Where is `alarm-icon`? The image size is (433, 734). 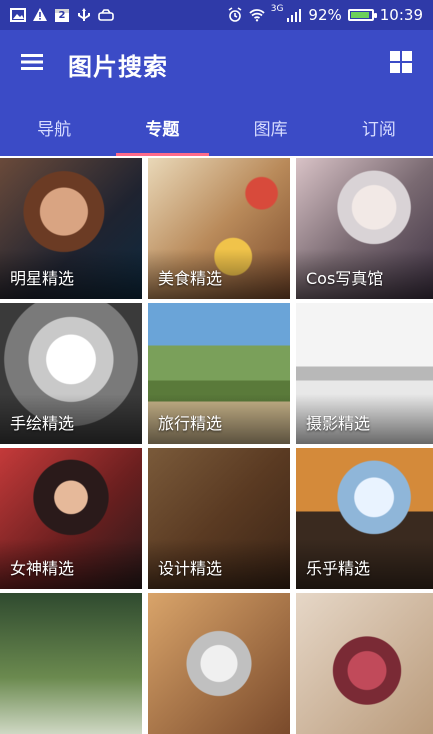
alarm-icon is located at coordinates (235, 15).